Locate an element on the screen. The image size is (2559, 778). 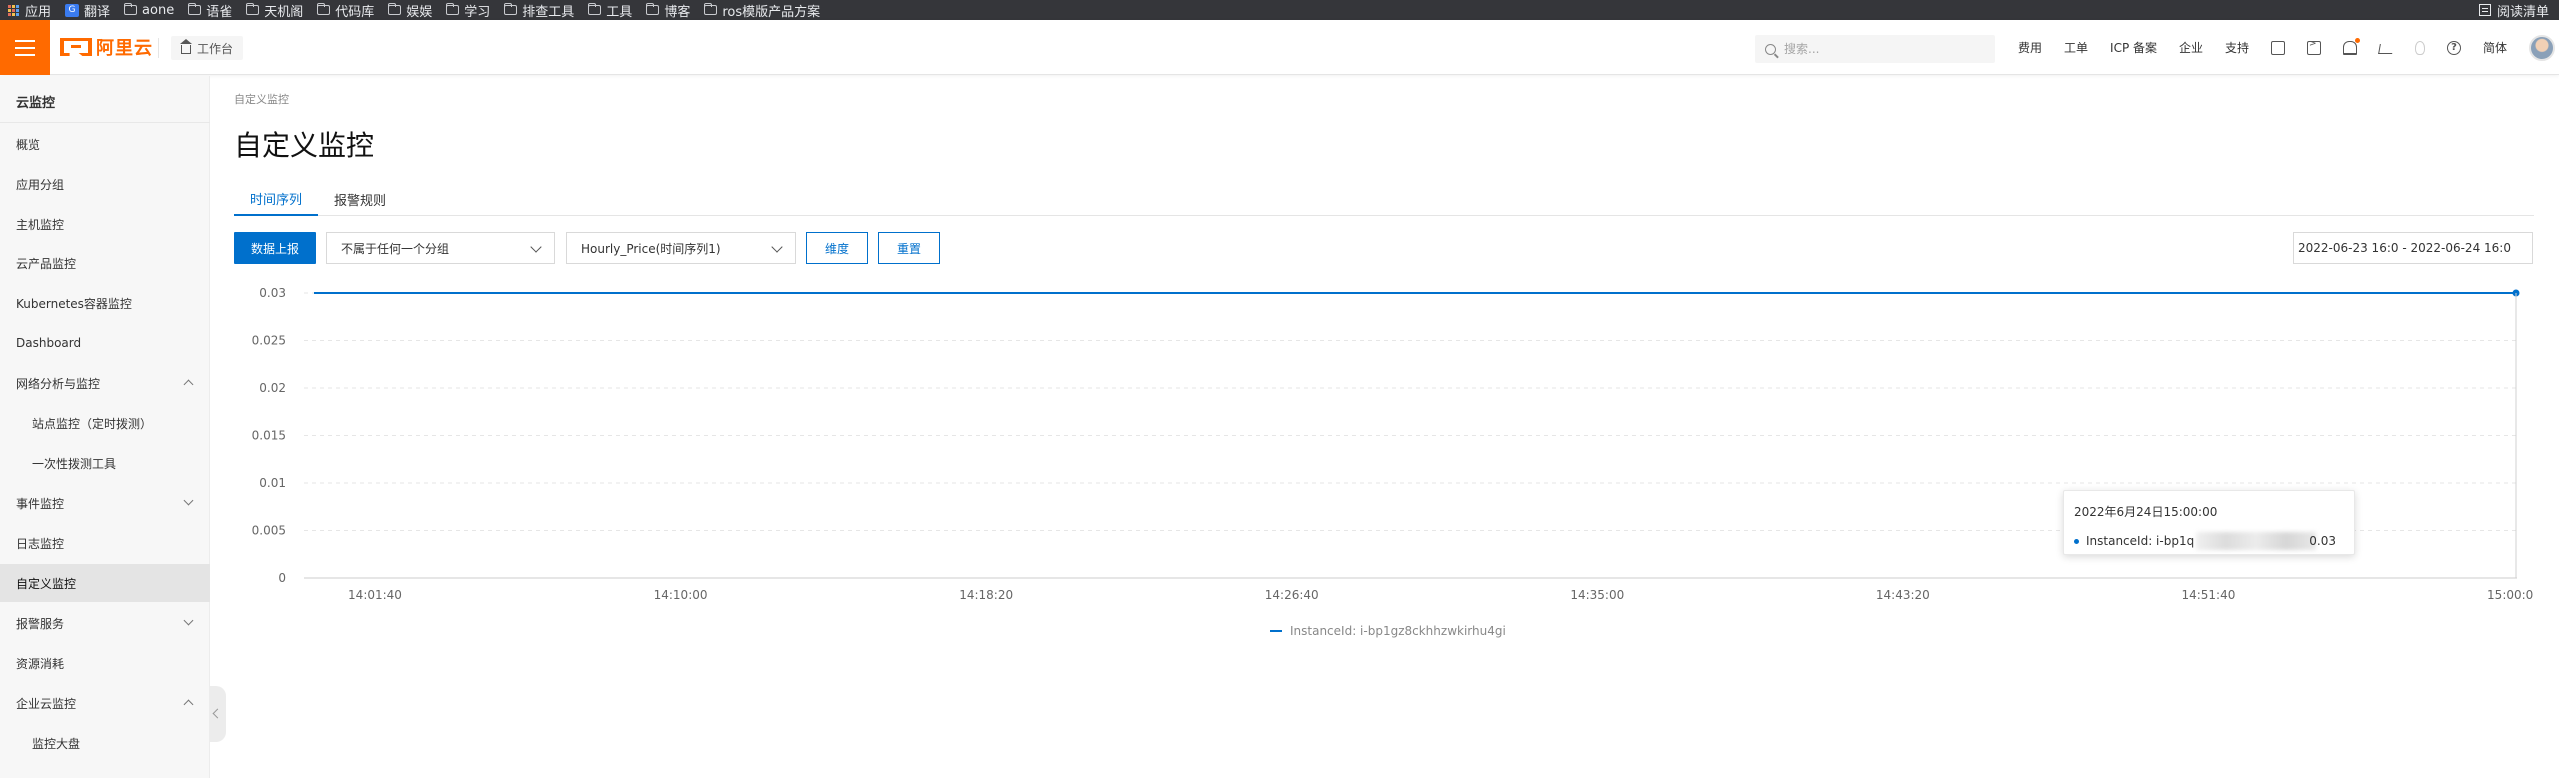
sidebar-item-site-monitor: 站点监控（定时拨测） is located at coordinates (105, 423).